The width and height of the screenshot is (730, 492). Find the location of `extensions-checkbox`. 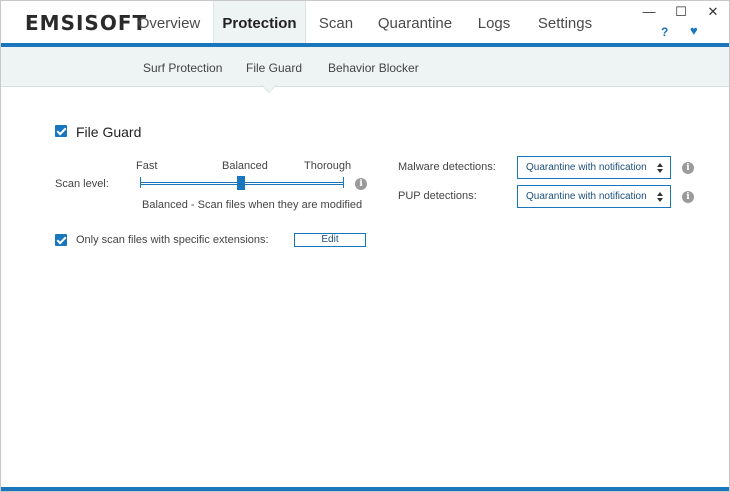

extensions-checkbox is located at coordinates (61, 240).